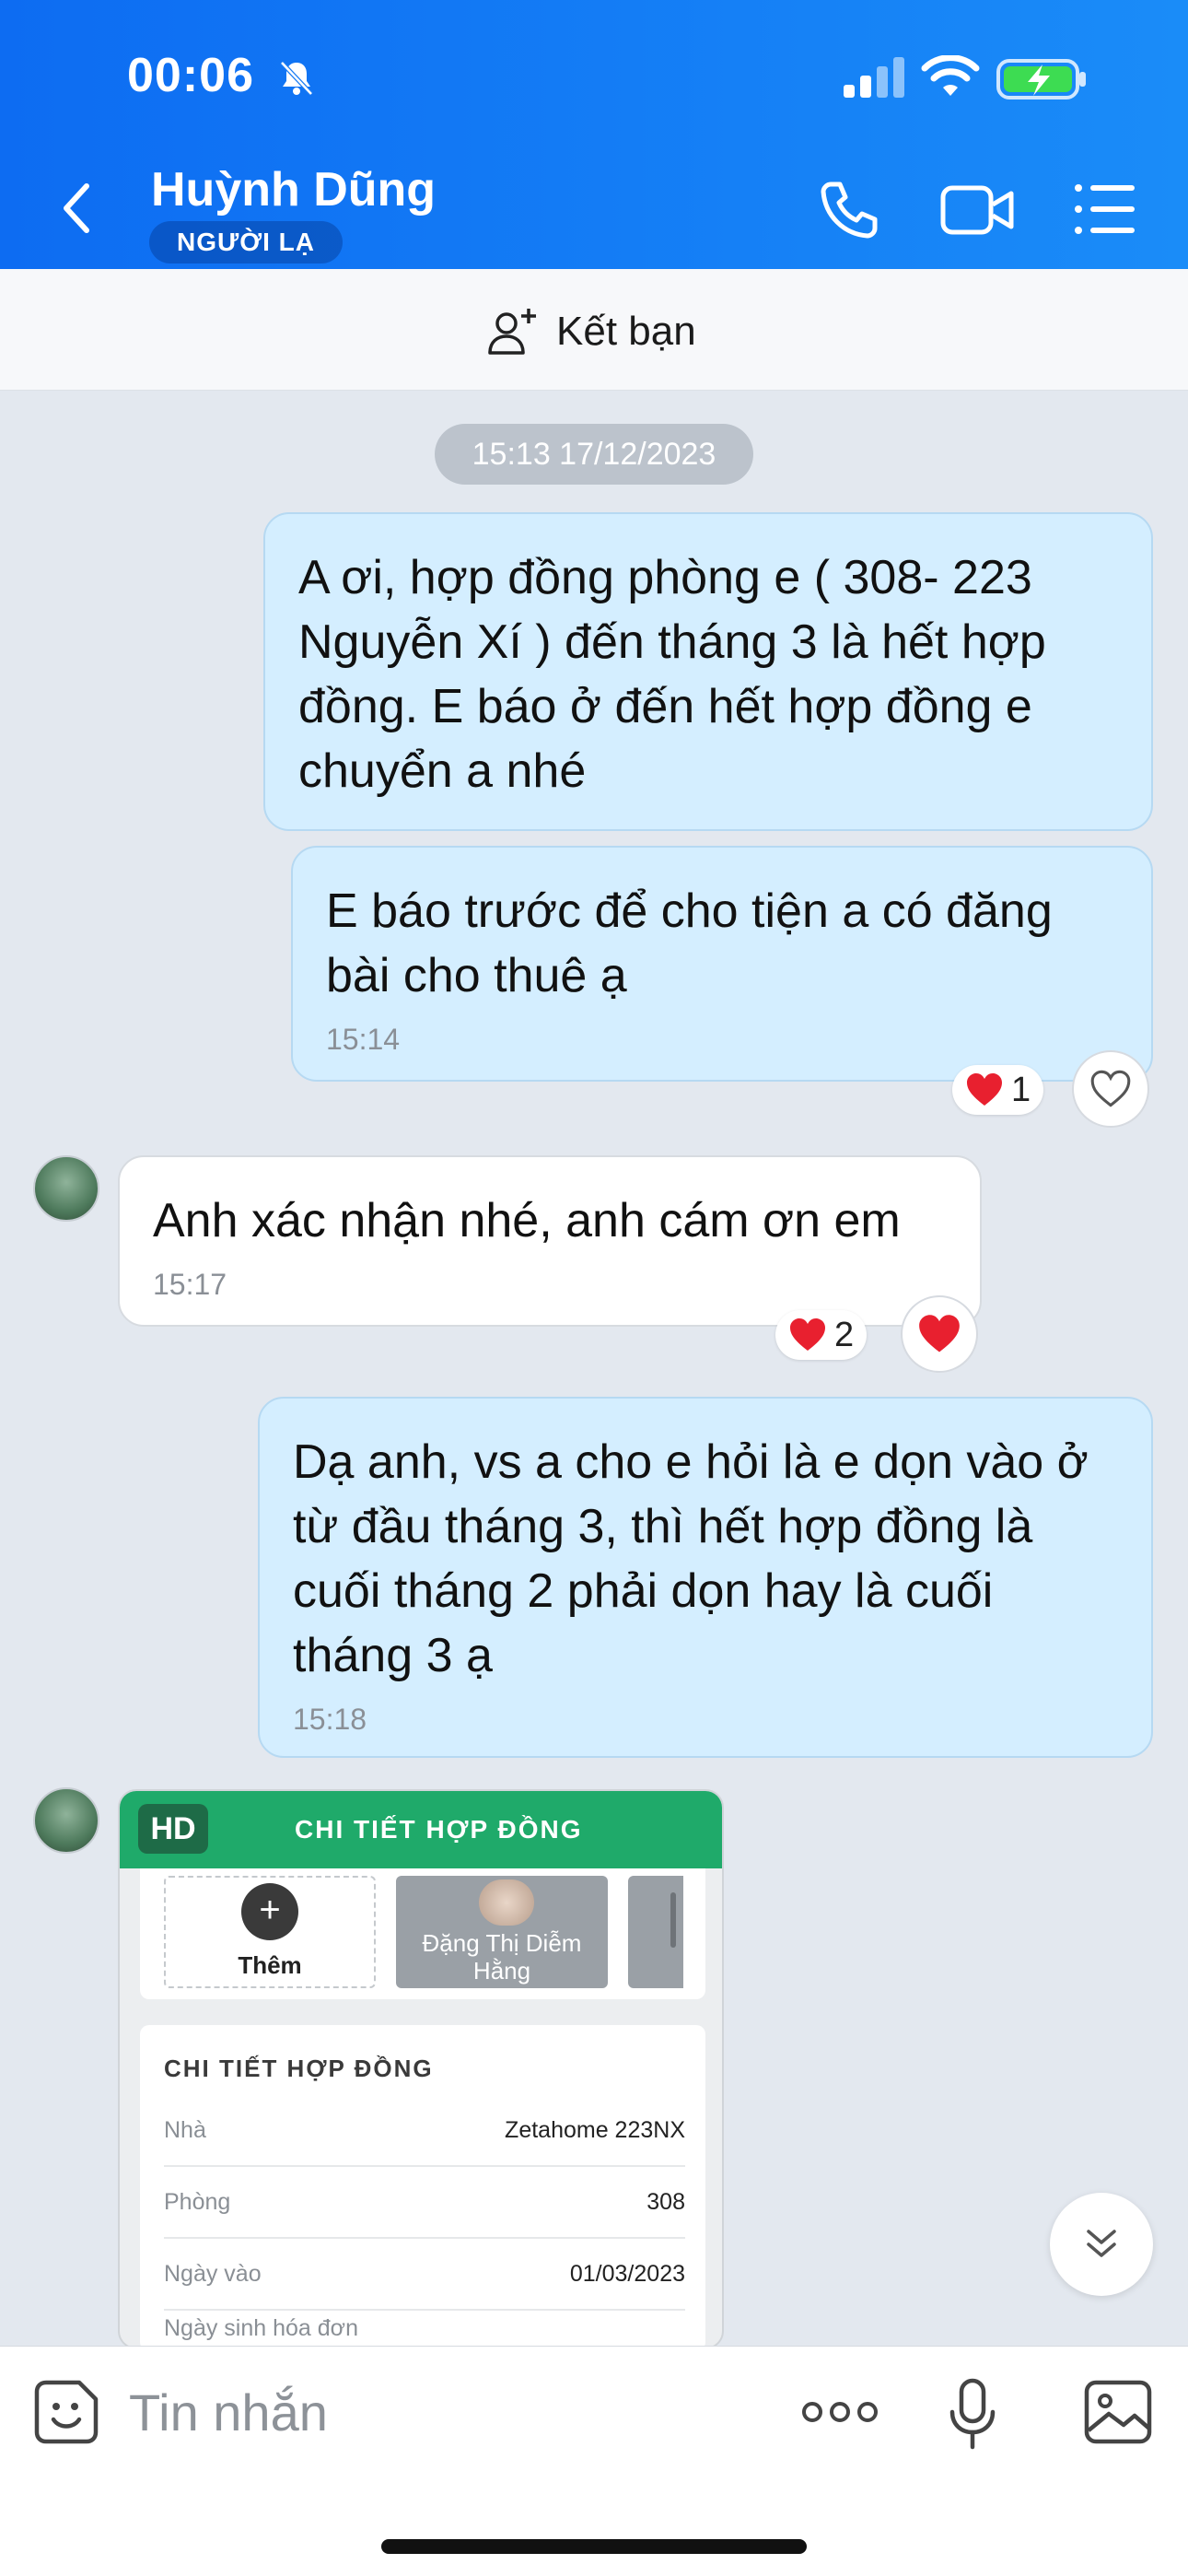 This screenshot has height=2576, width=1188. Describe the element at coordinates (439, 1829) in the screenshot. I see `image-card-title: CHI TIẾT HỢP ĐỒNG` at that location.